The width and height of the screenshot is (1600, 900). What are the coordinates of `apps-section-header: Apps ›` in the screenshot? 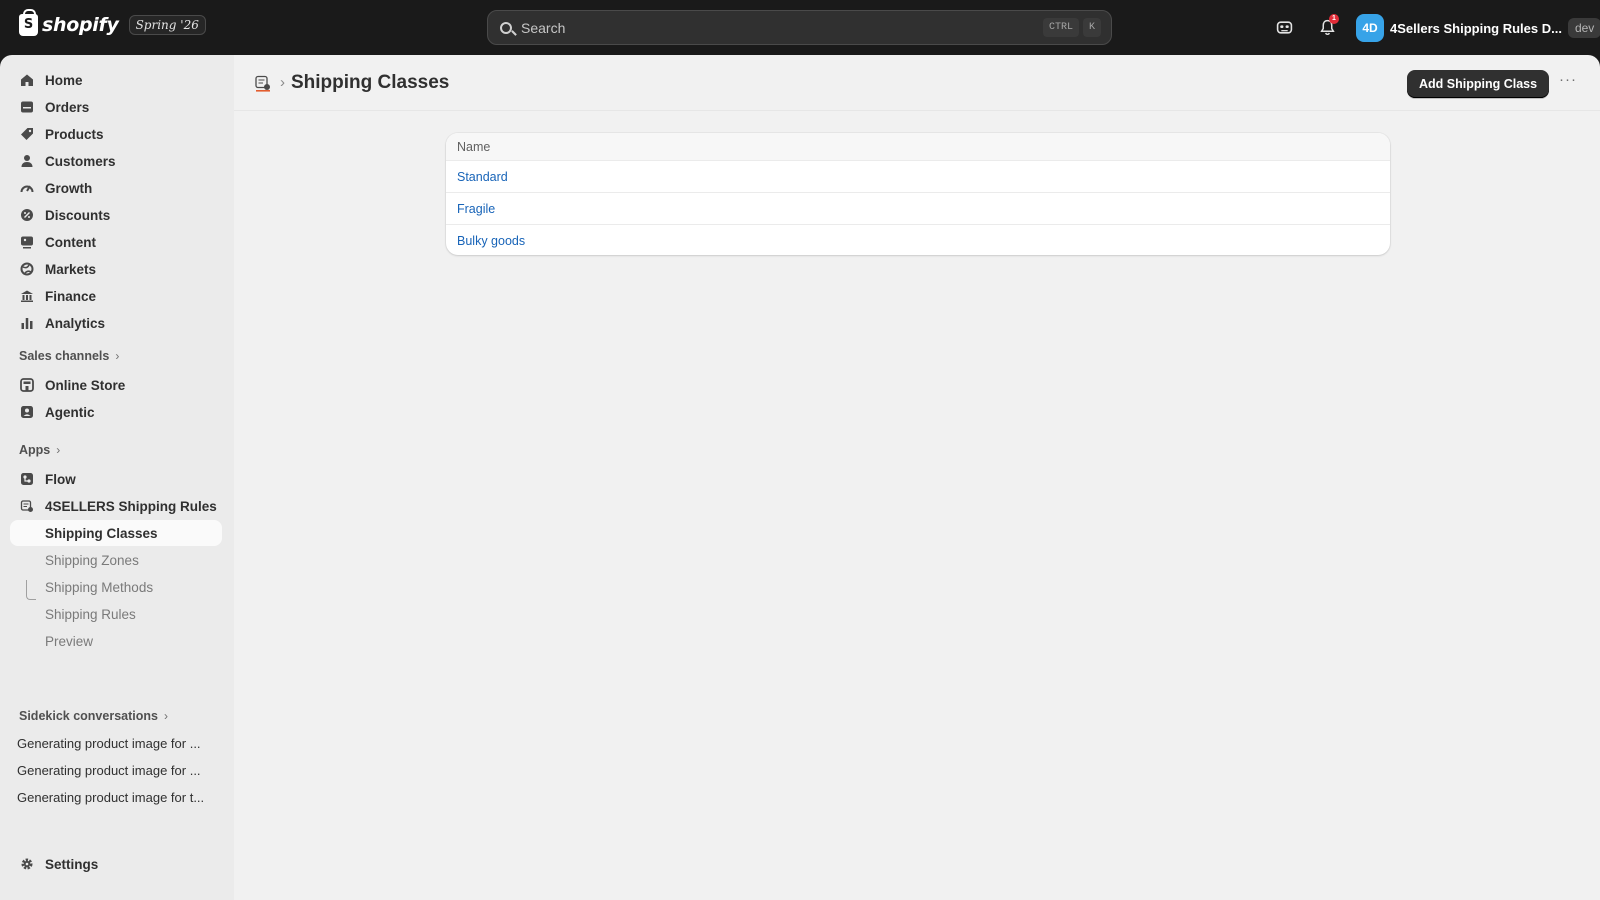 It's located at (39, 450).